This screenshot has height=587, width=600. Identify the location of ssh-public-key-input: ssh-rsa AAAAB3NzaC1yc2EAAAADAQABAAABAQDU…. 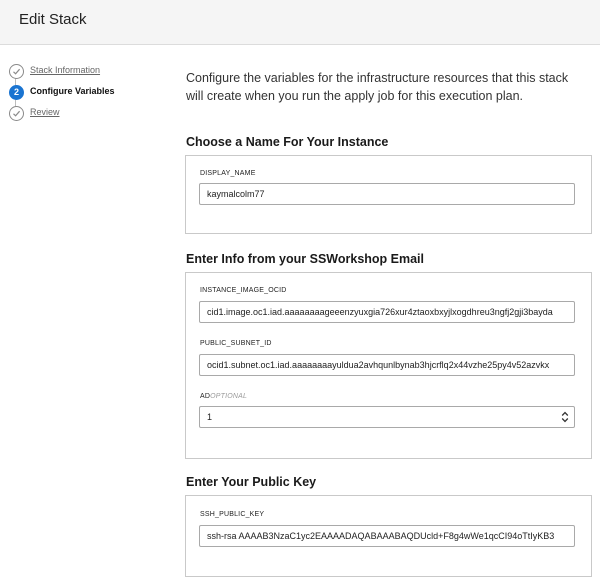
(387, 536).